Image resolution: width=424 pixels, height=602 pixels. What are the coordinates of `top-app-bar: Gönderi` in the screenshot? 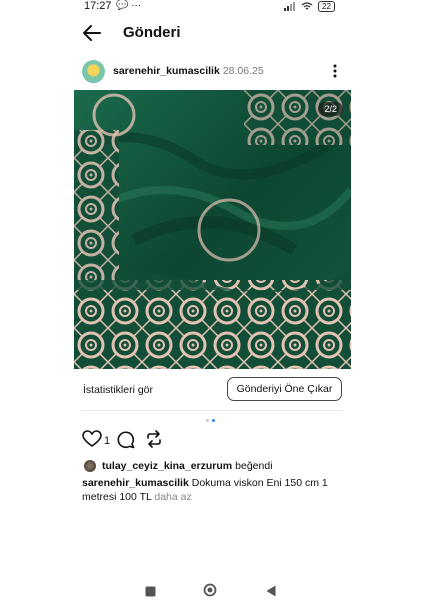 It's located at (212, 34).